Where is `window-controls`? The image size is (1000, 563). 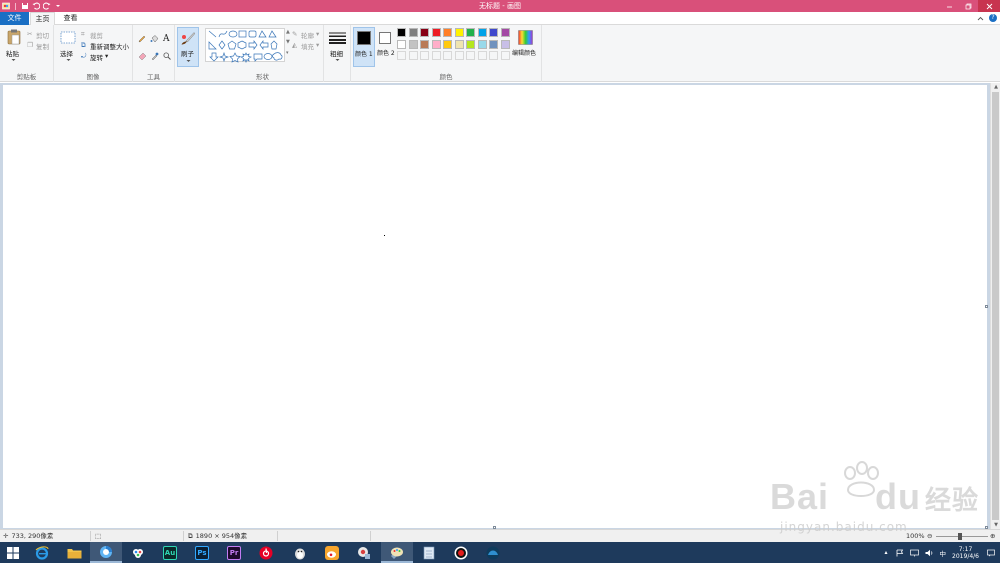 window-controls is located at coordinates (970, 6).